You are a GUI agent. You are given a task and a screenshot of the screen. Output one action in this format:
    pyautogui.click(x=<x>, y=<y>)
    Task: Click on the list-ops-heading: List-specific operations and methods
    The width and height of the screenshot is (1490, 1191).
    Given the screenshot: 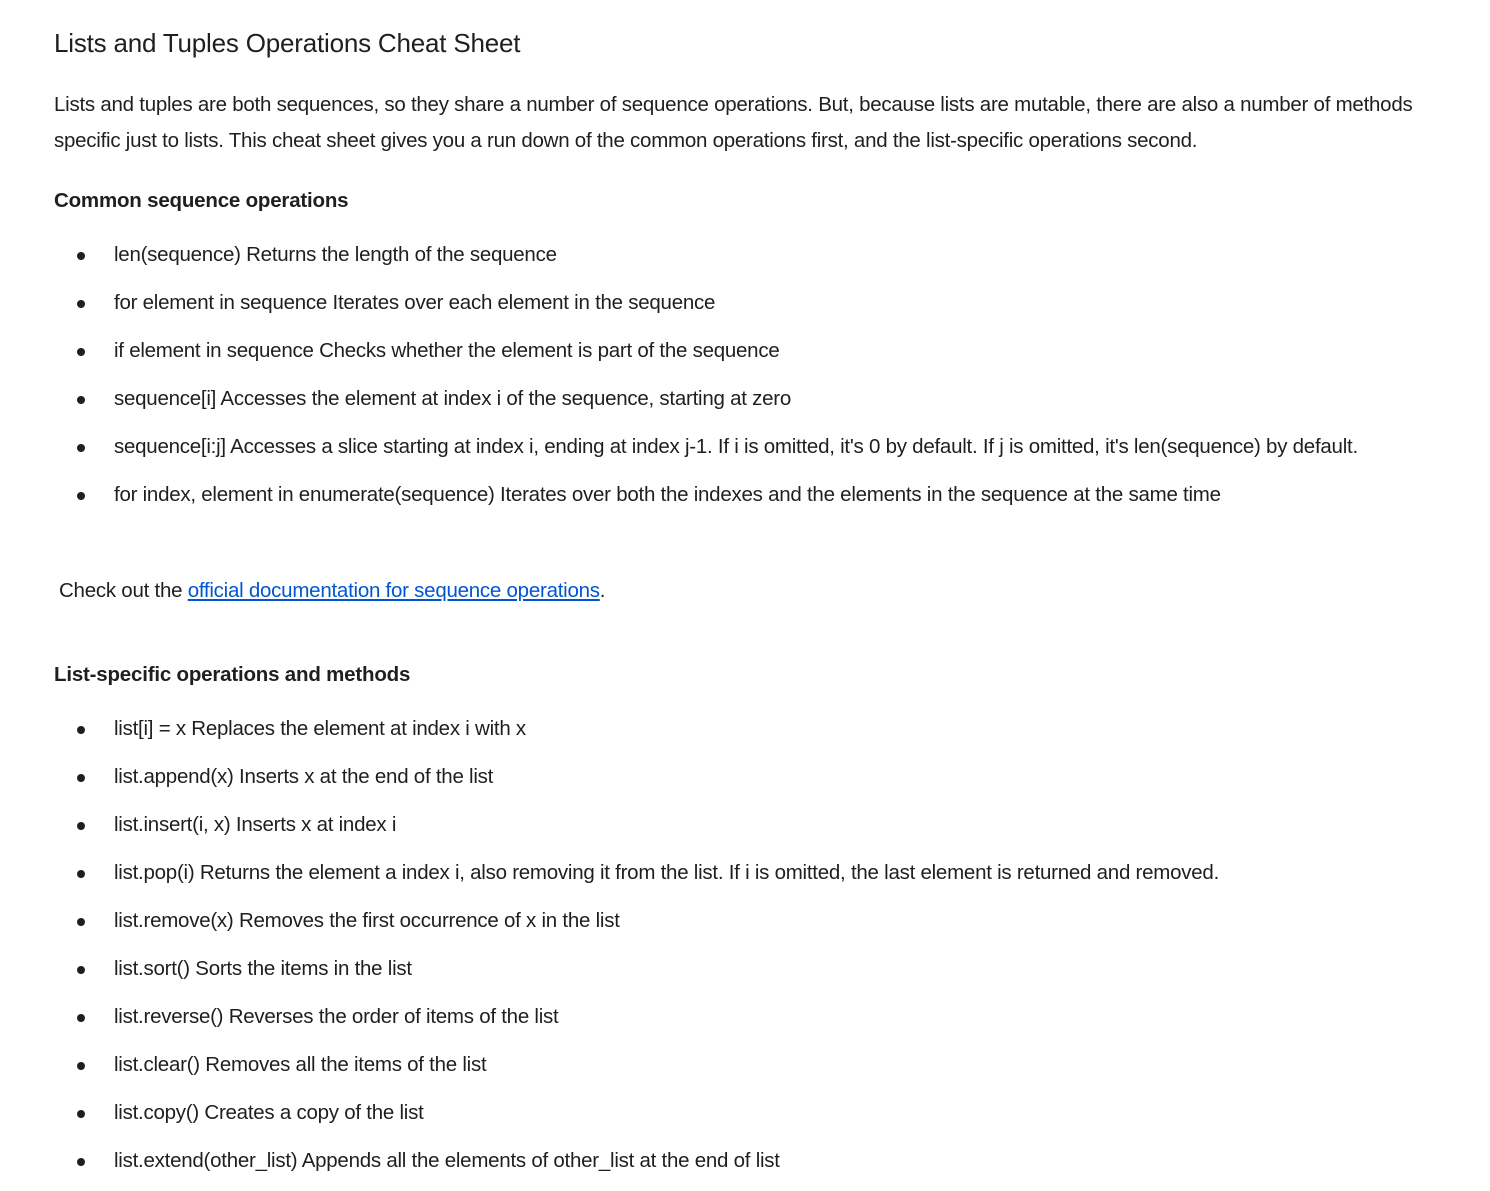 What is the action you would take?
    pyautogui.click(x=232, y=674)
    